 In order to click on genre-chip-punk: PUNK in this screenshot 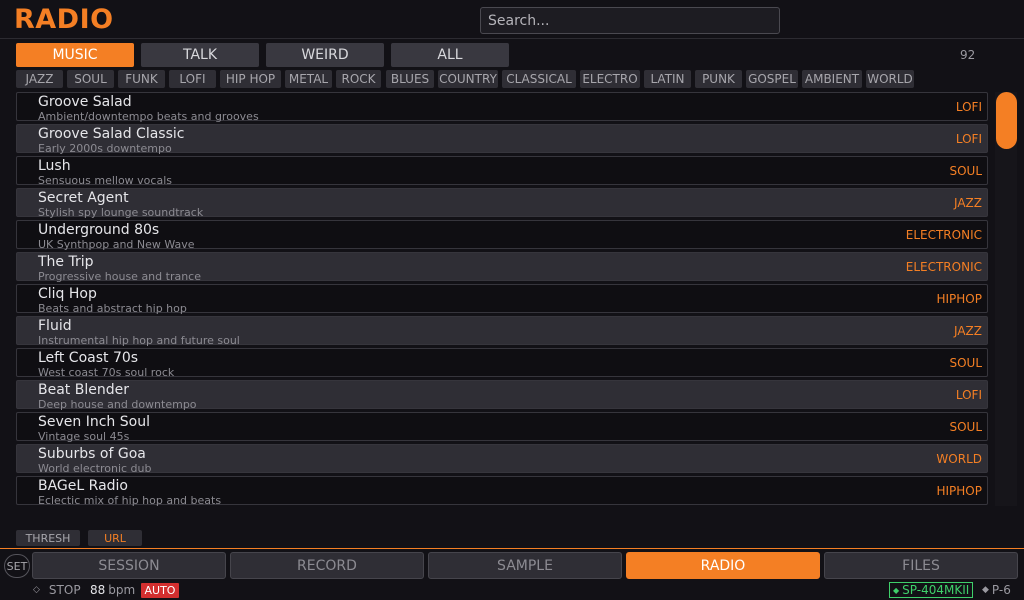, I will do `click(718, 79)`.